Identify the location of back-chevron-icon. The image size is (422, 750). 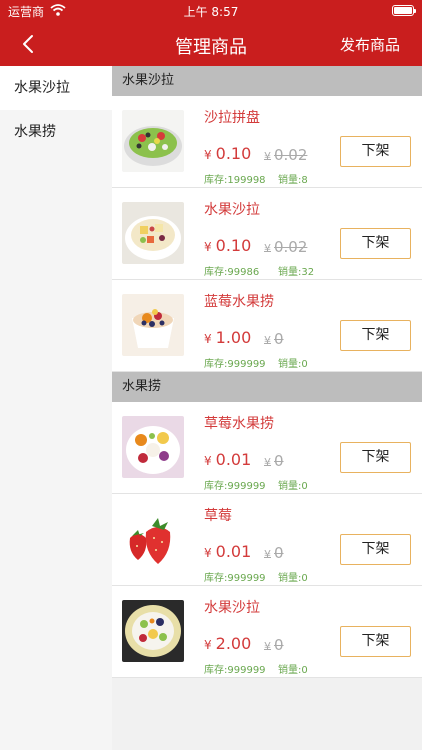
(28, 44).